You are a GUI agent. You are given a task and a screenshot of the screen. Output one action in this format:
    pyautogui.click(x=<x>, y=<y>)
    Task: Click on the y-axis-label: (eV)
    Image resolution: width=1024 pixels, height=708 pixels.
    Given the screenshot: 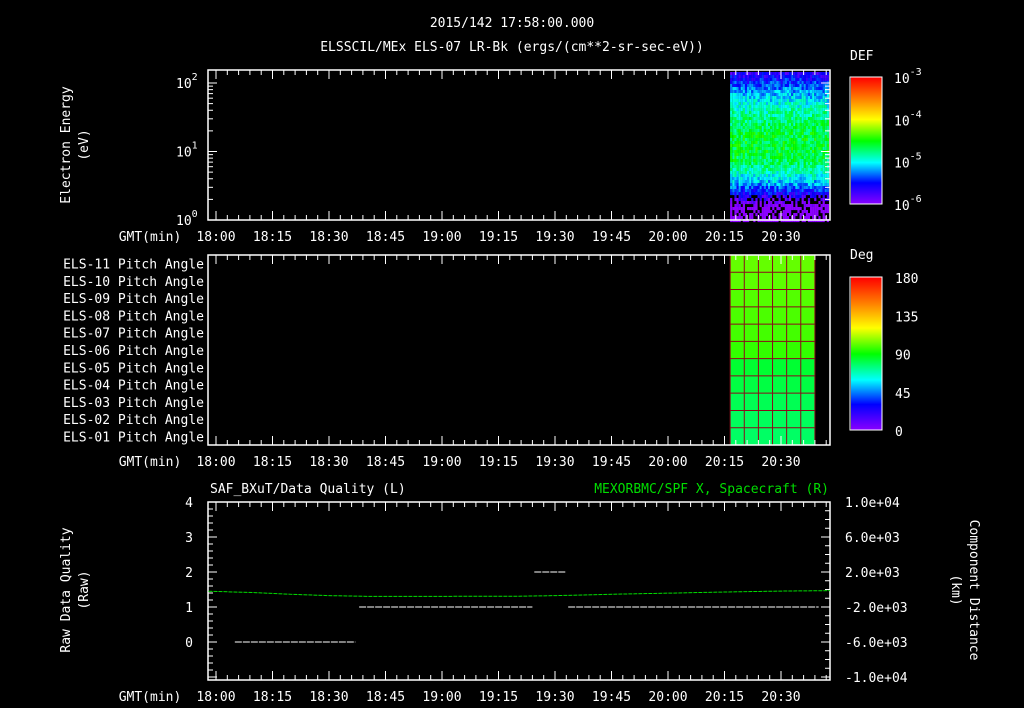 What is the action you would take?
    pyautogui.click(x=84, y=144)
    